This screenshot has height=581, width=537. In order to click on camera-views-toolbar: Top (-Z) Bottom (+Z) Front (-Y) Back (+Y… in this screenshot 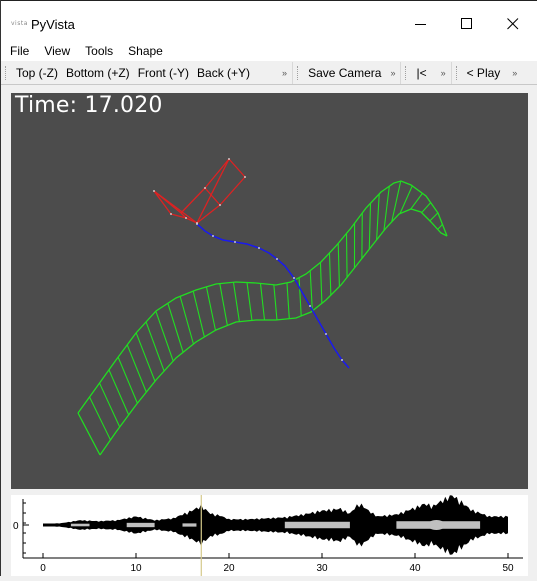, I will do `click(146, 72)`.